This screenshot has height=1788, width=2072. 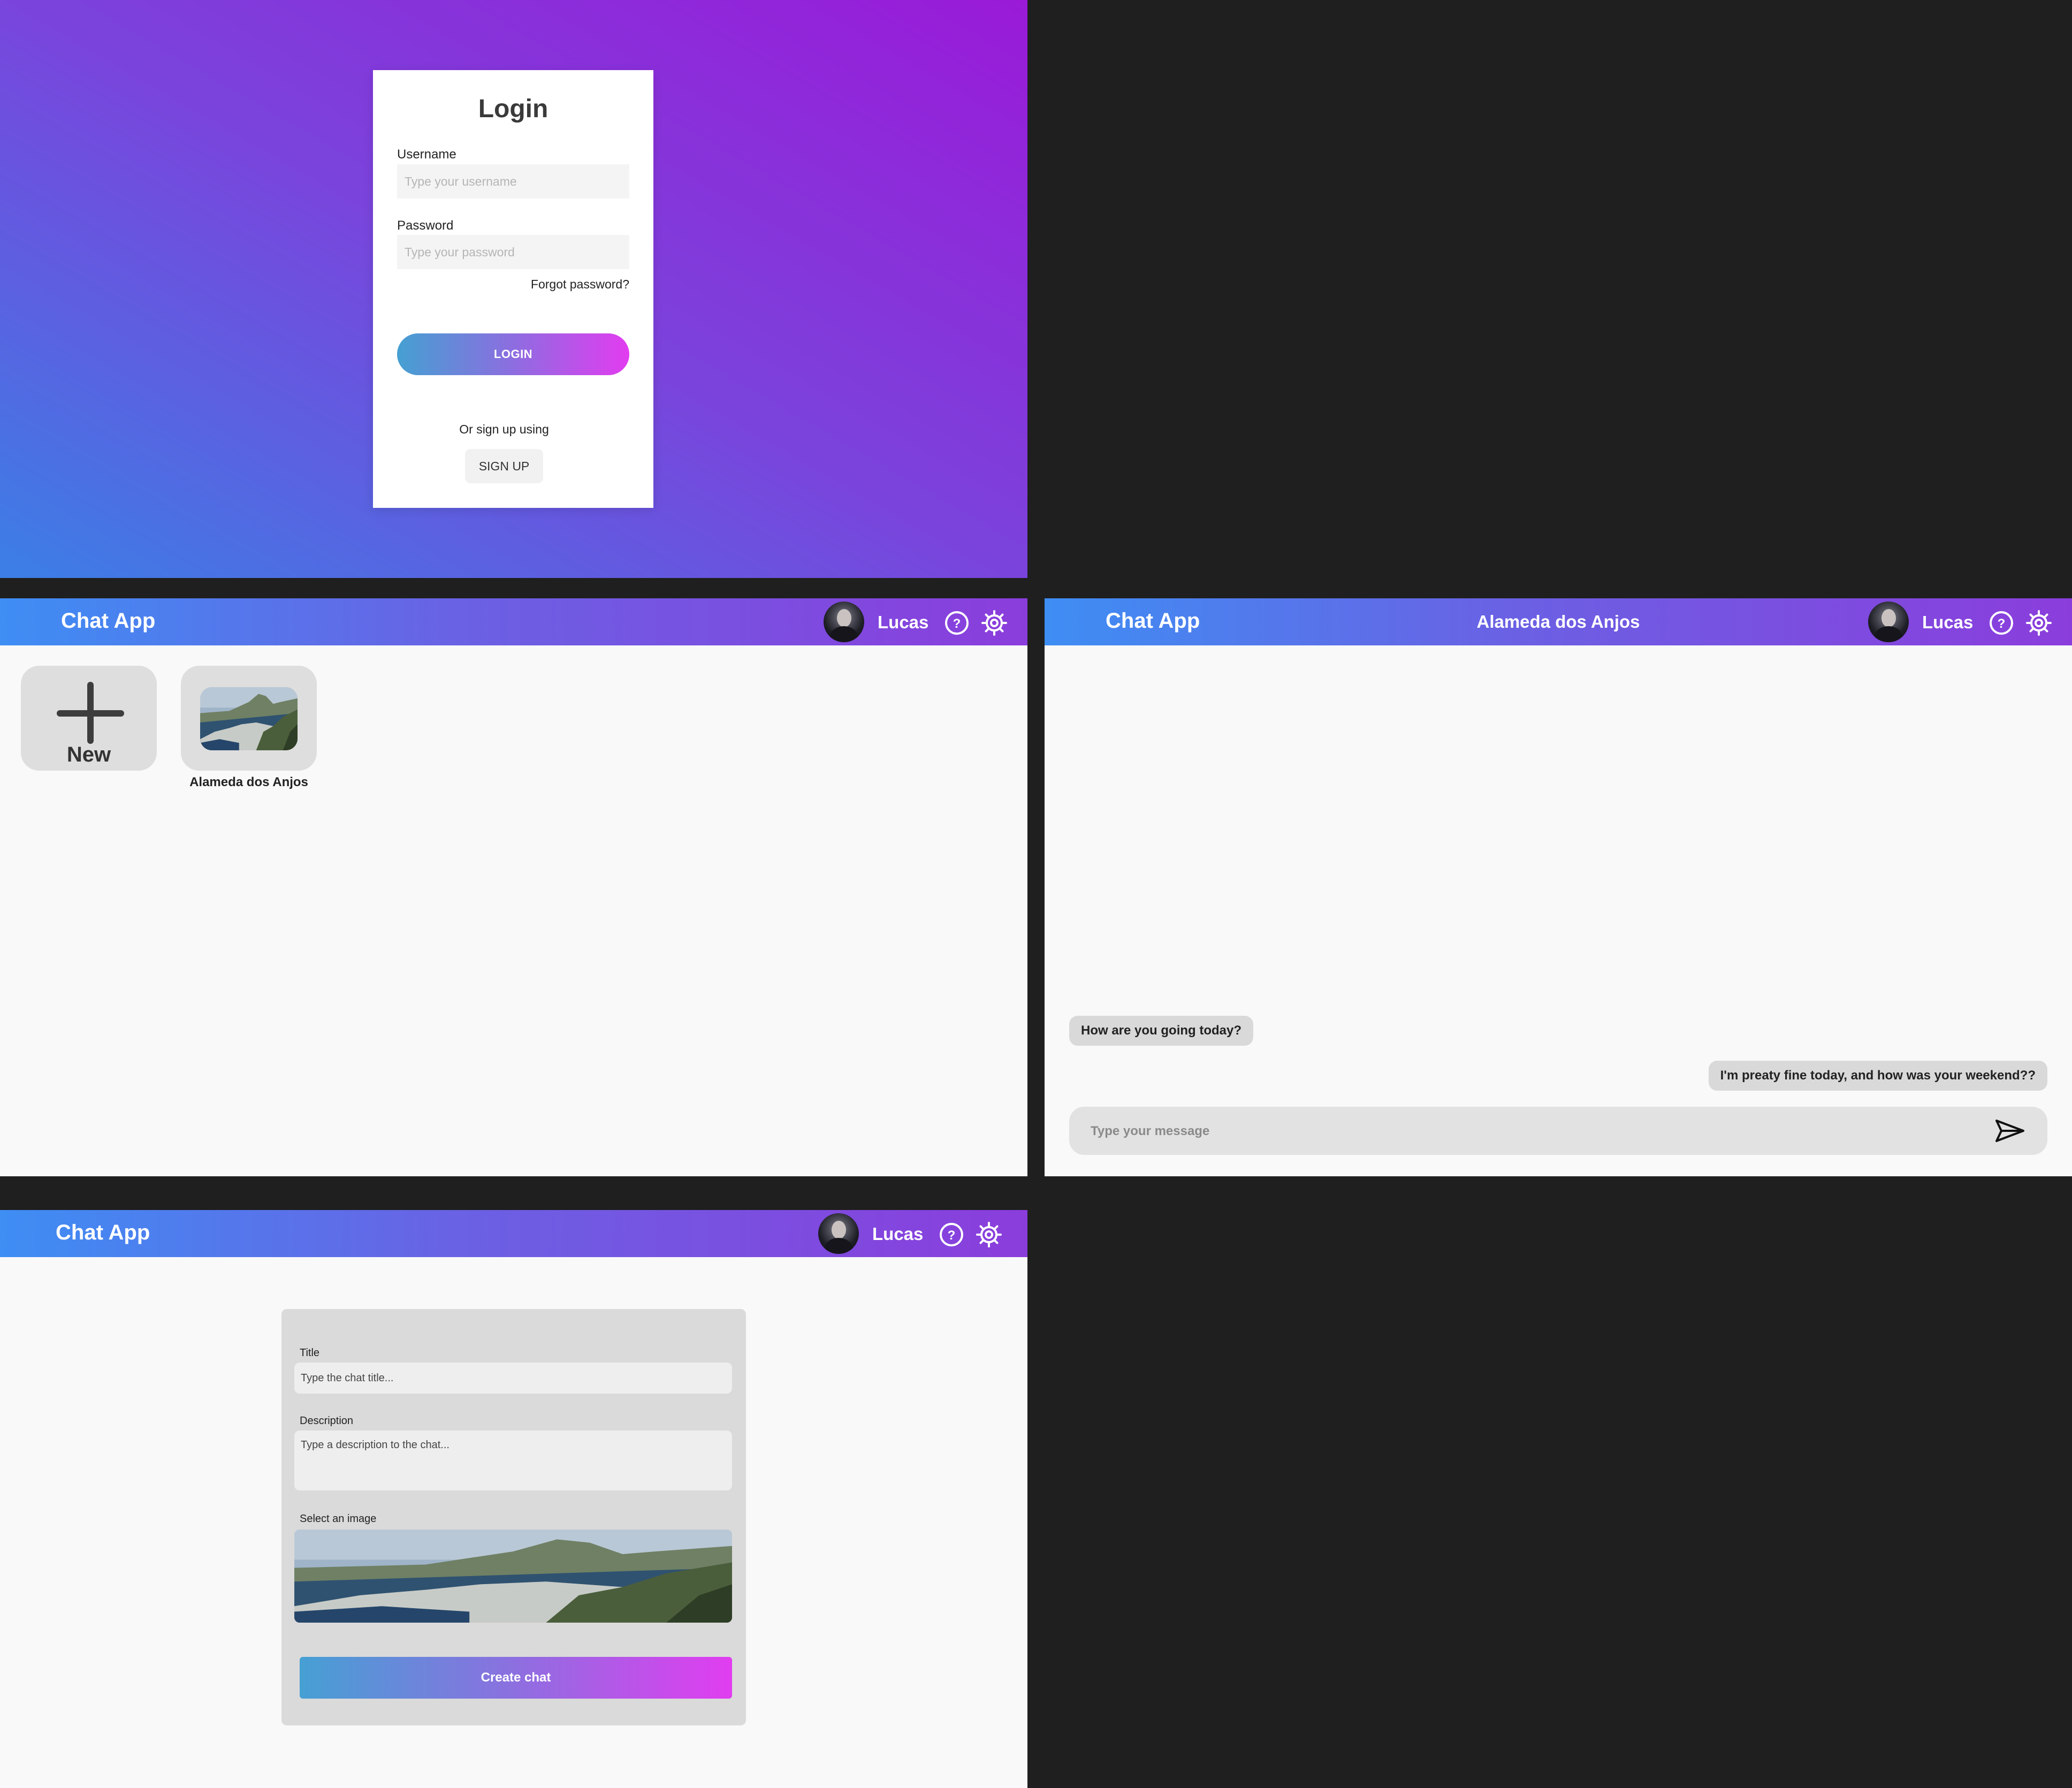 What do you see at coordinates (1519, 1131) in the screenshot?
I see `message-input` at bounding box center [1519, 1131].